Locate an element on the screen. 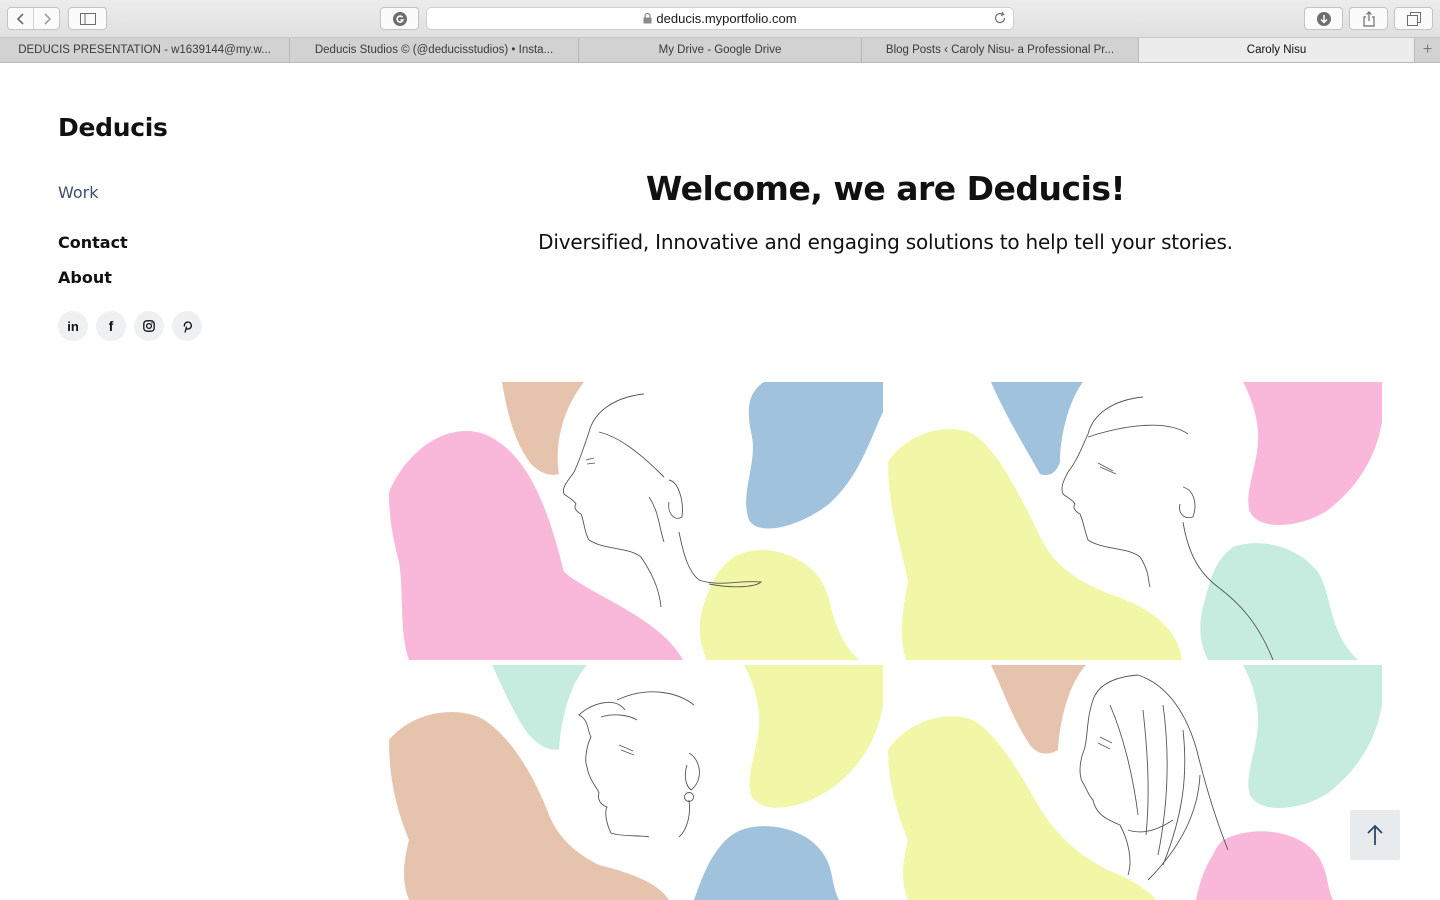  arrow-up-icon is located at coordinates (1375, 834).